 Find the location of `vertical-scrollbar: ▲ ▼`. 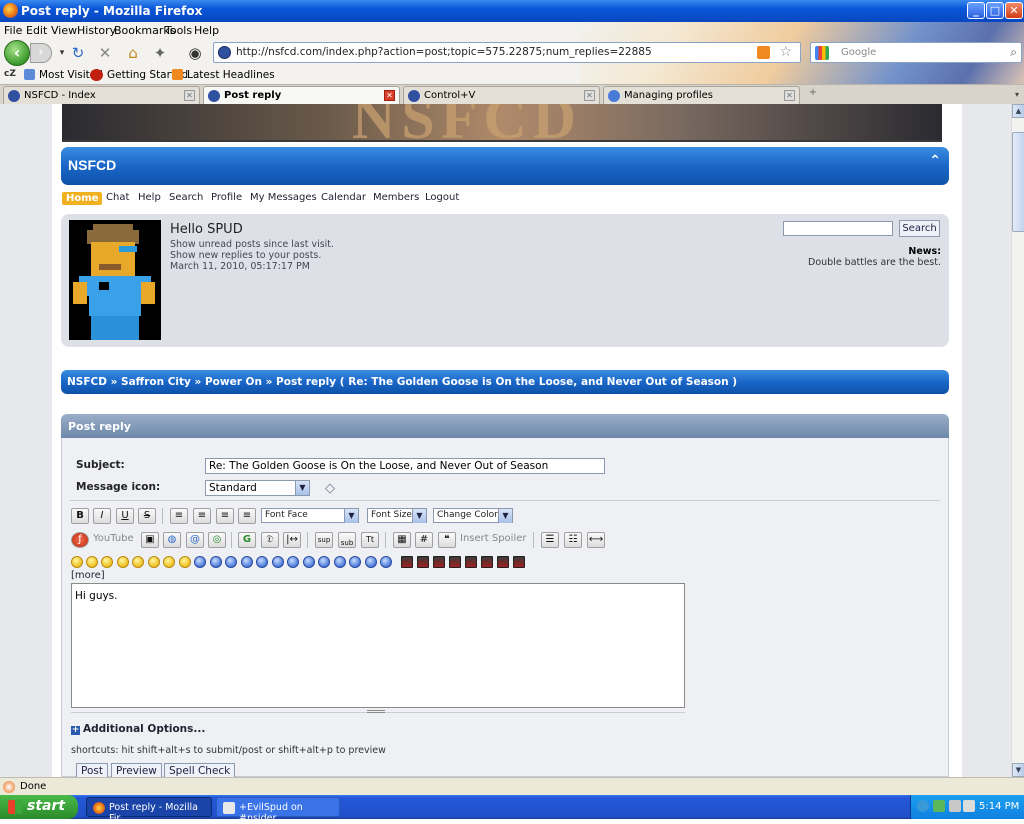

vertical-scrollbar: ▲ ▼ is located at coordinates (1017, 440).